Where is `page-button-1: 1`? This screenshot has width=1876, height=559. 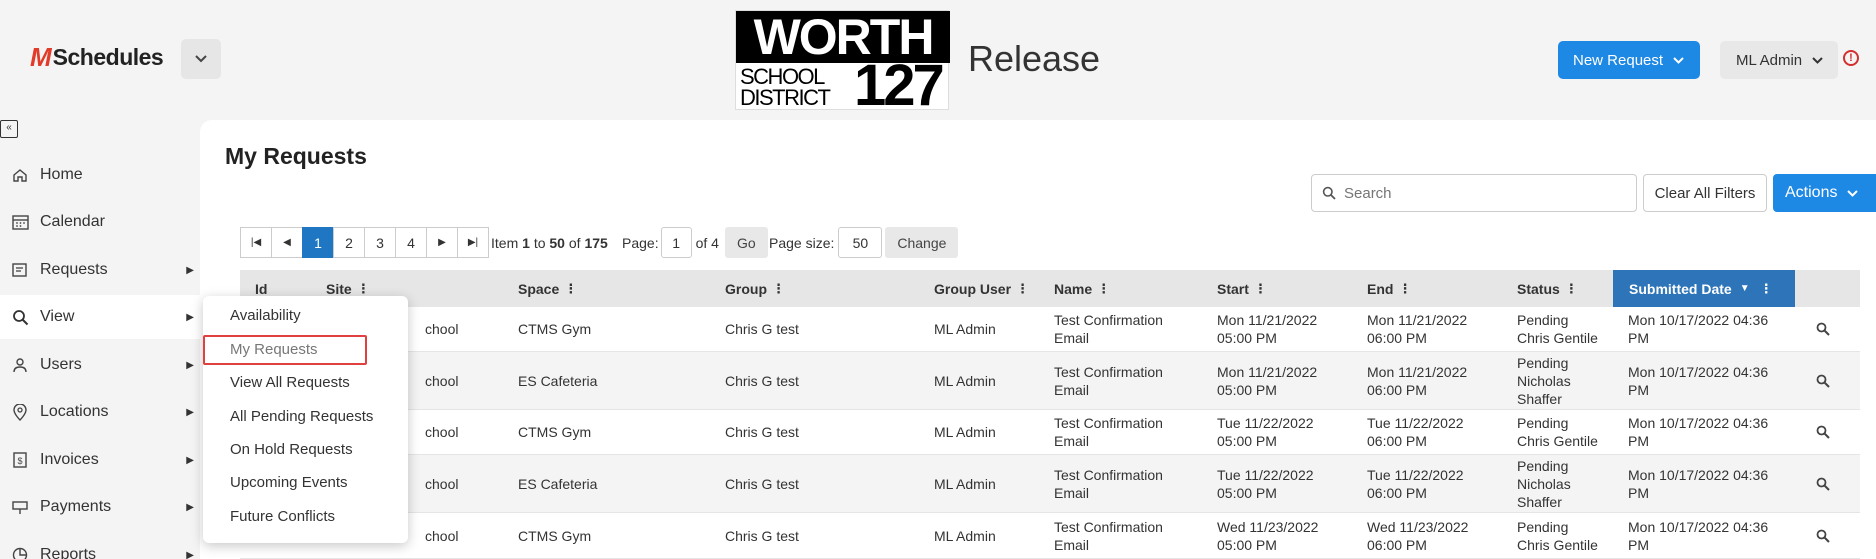
page-button-1: 1 is located at coordinates (318, 242).